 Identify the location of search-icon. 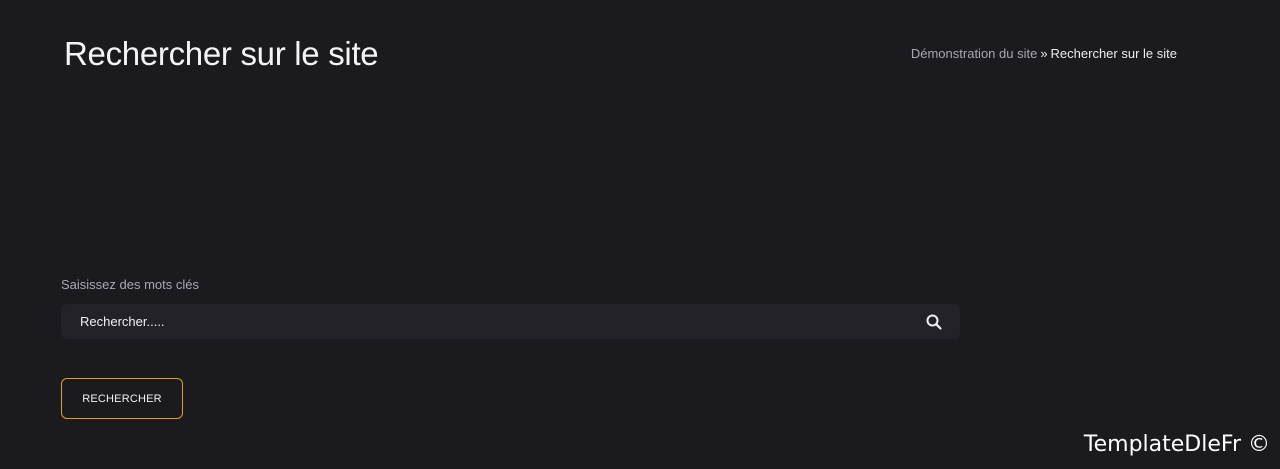
(934, 322).